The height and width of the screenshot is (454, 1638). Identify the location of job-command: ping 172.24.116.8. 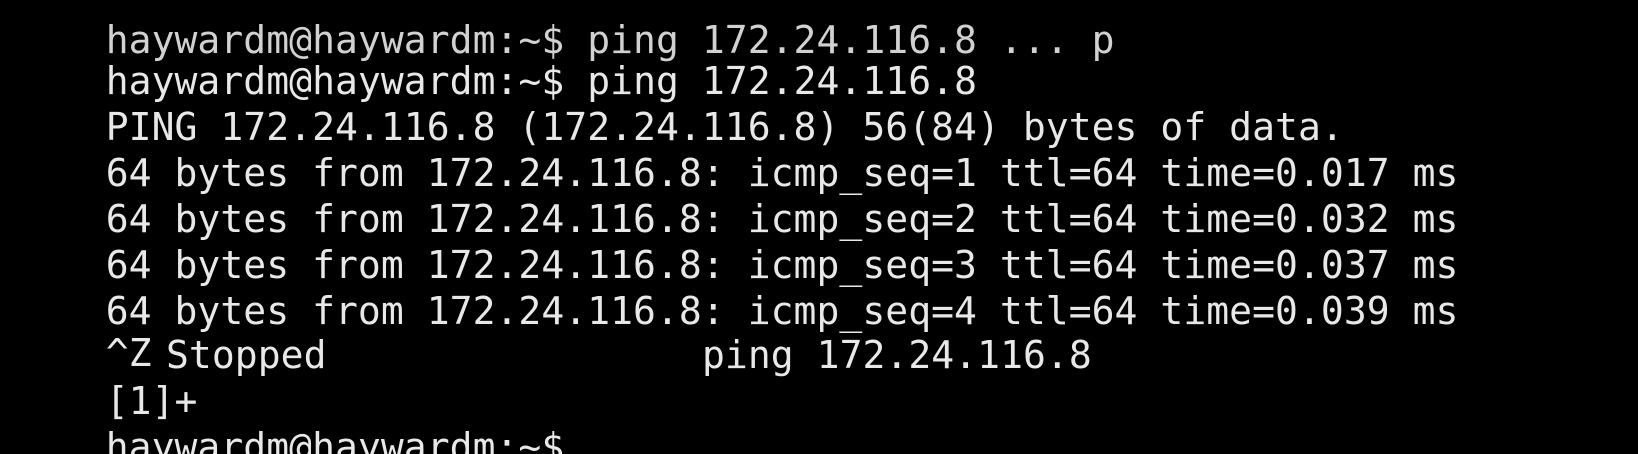
(897, 355).